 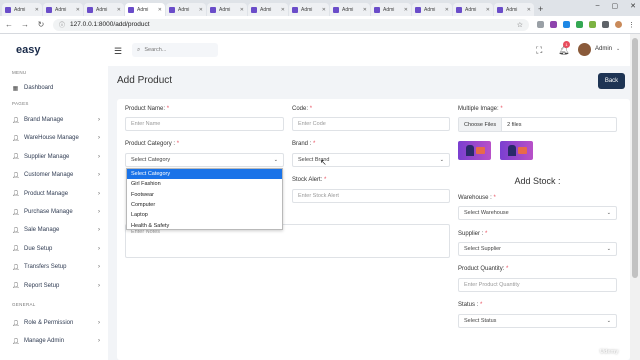 I want to click on sidebar-item-sale-manage: 👤︎ Sale Manage ›, so click(x=56, y=230).